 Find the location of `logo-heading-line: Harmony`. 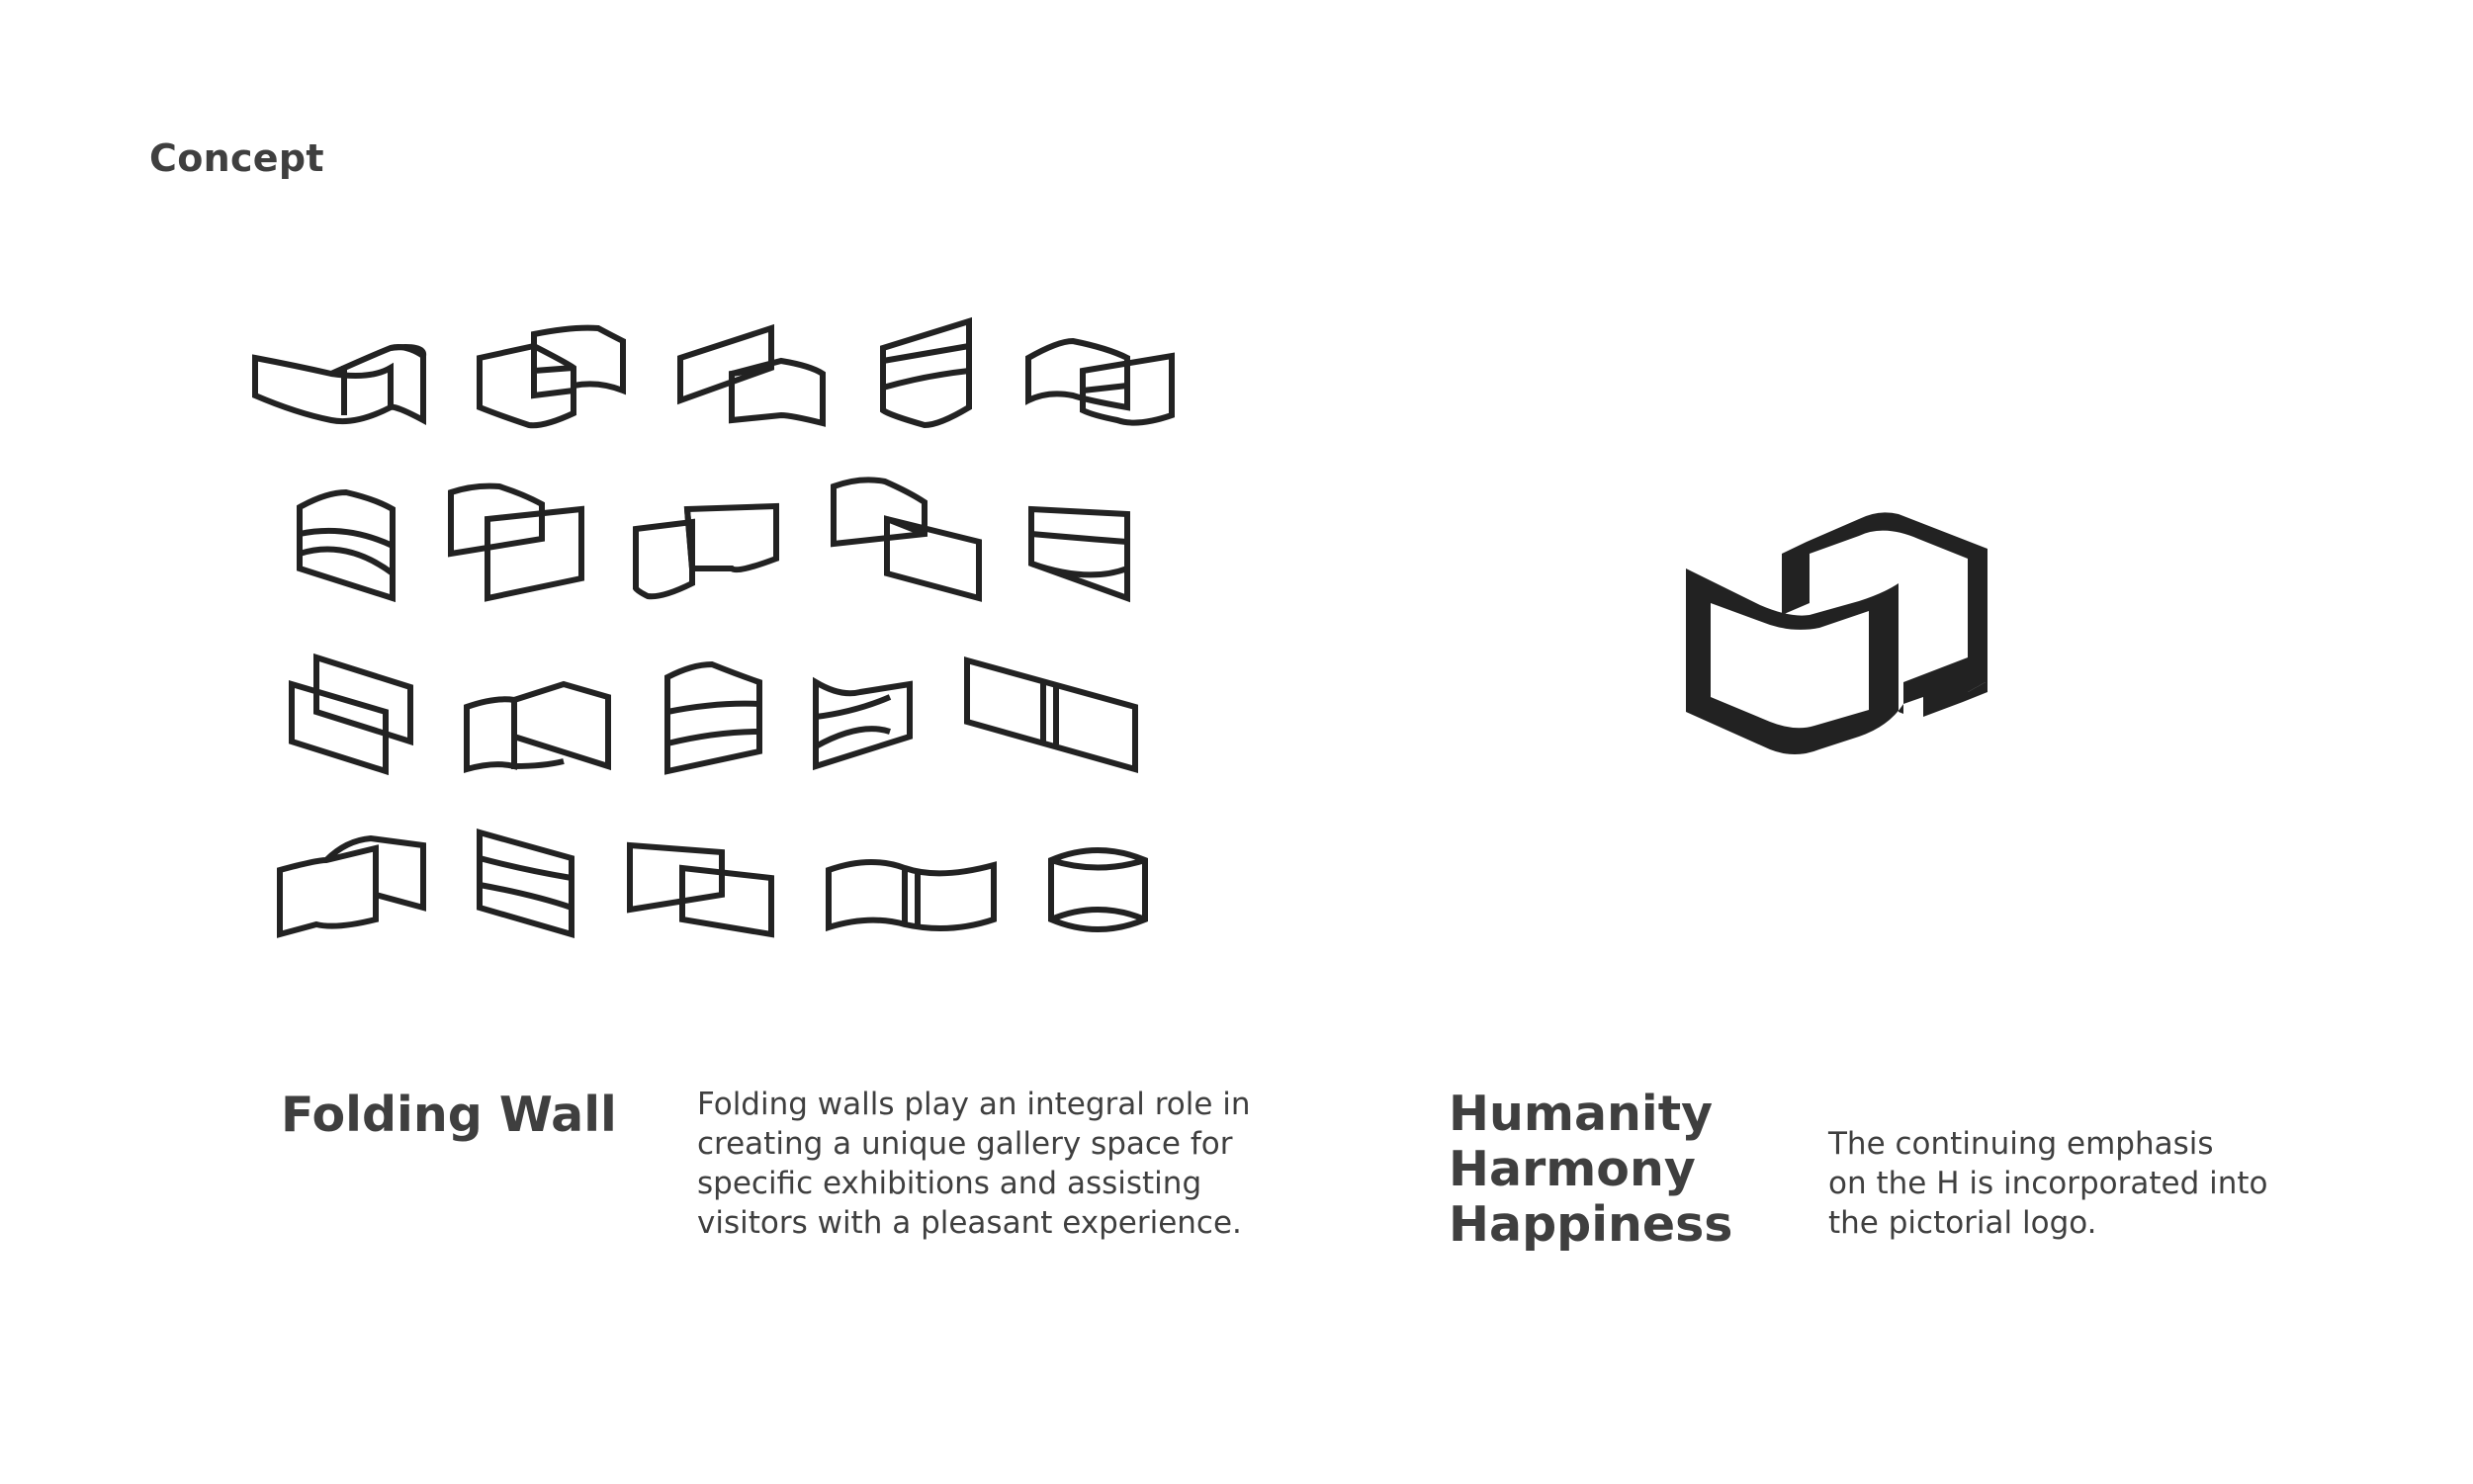

logo-heading-line: Harmony is located at coordinates (1573, 1169).